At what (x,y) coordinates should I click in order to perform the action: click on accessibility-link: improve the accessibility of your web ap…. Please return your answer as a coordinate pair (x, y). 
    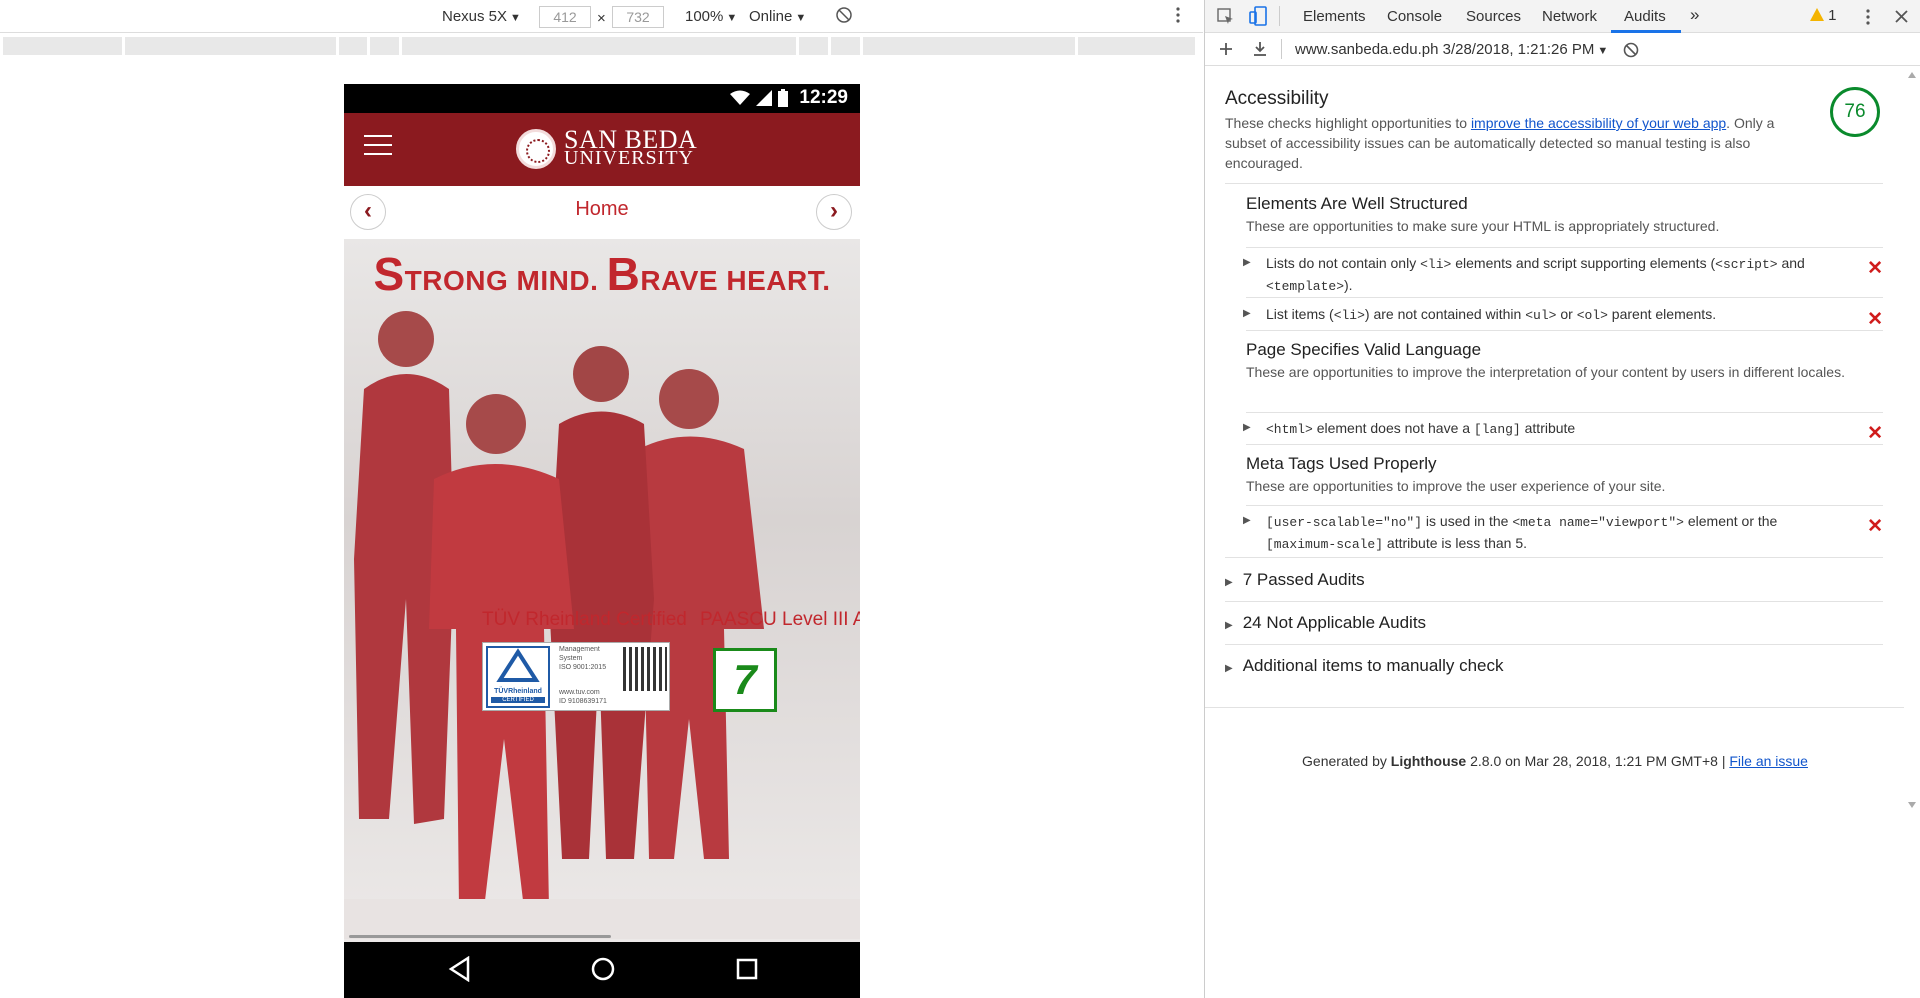
    Looking at the image, I should click on (1598, 123).